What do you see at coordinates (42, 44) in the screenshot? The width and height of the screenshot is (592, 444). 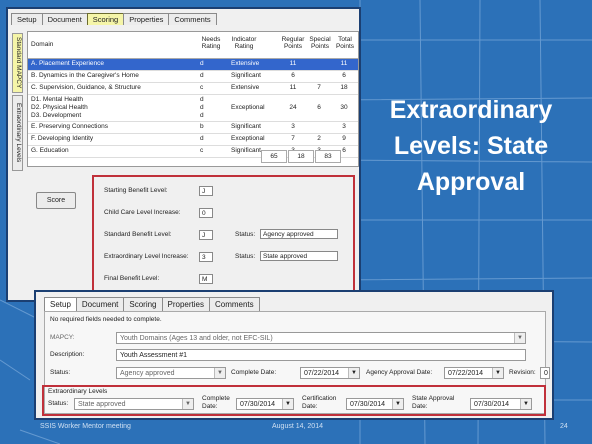 I see `header-domain: Domain` at bounding box center [42, 44].